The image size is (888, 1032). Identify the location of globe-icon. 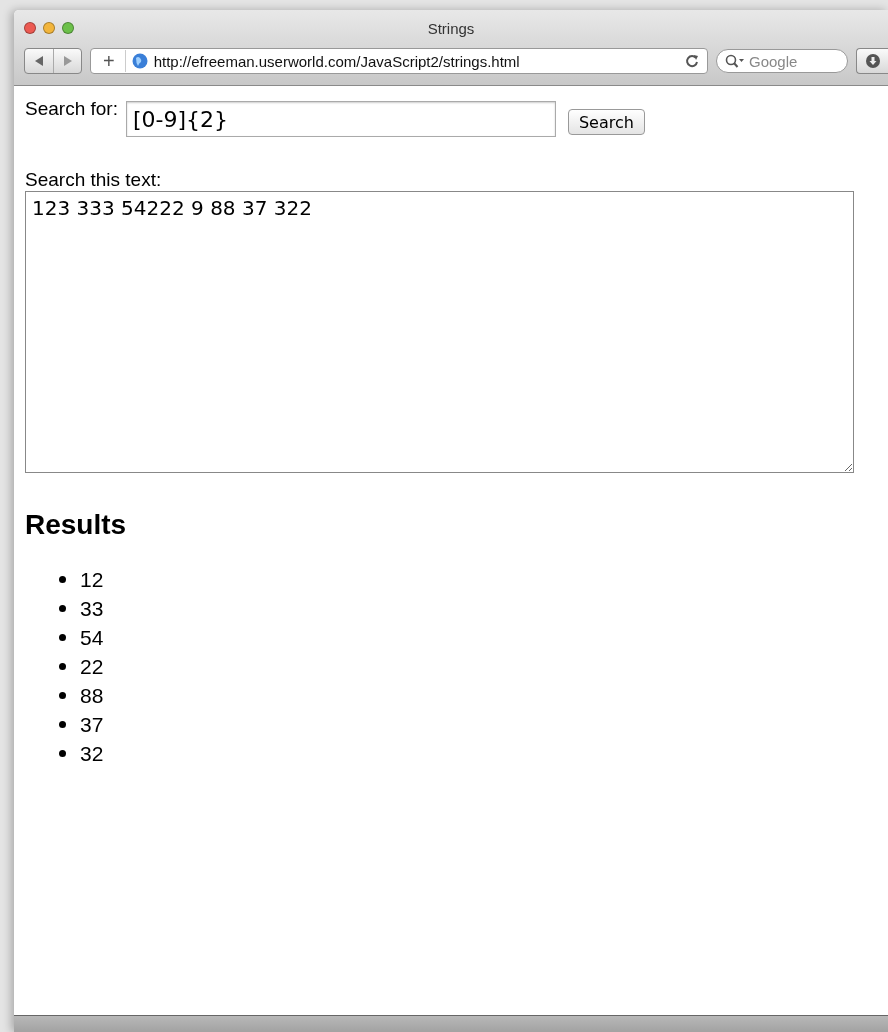
(139, 61).